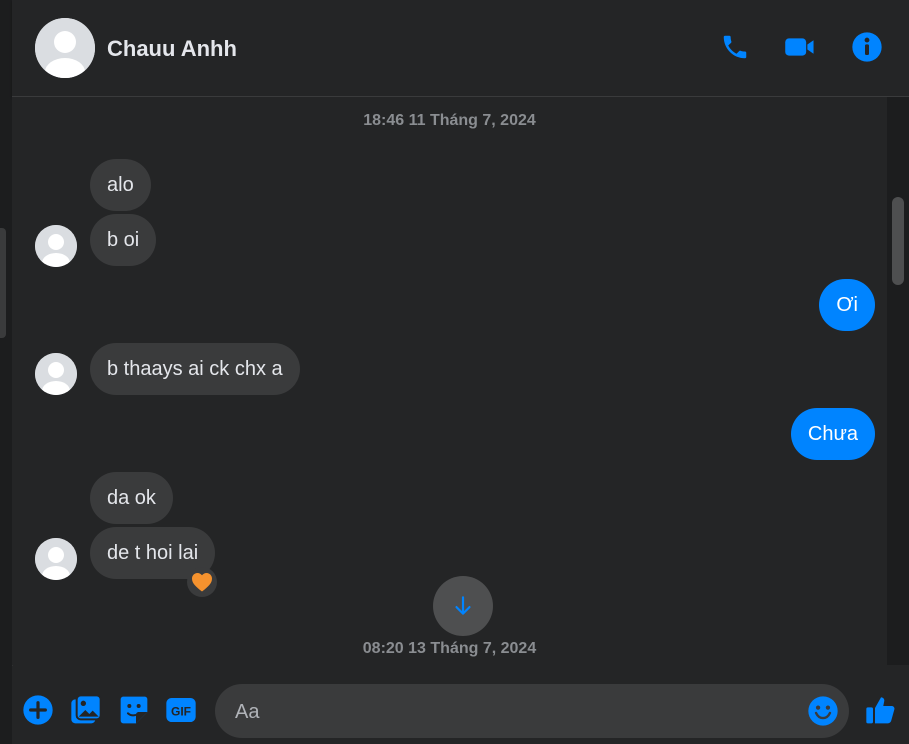 This screenshot has height=744, width=909. Describe the element at coordinates (898, 241) in the screenshot. I see `scrollbar-thumb` at that location.